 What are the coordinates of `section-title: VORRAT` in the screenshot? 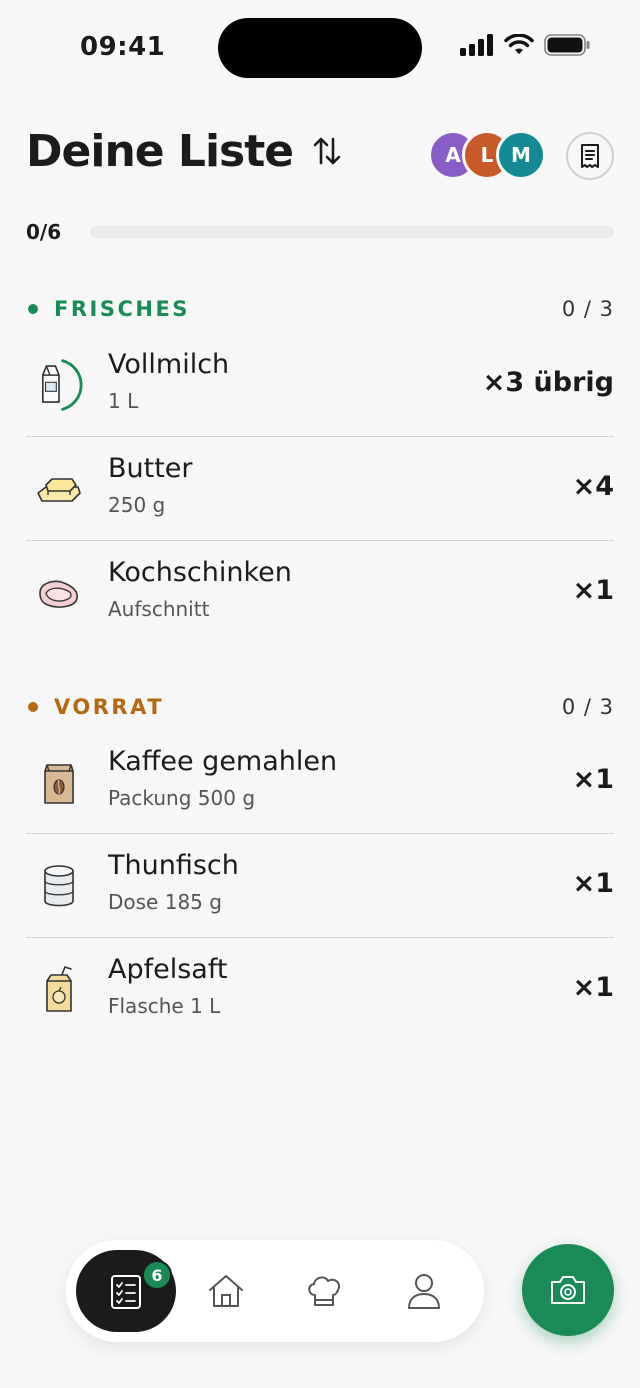 It's located at (109, 707).